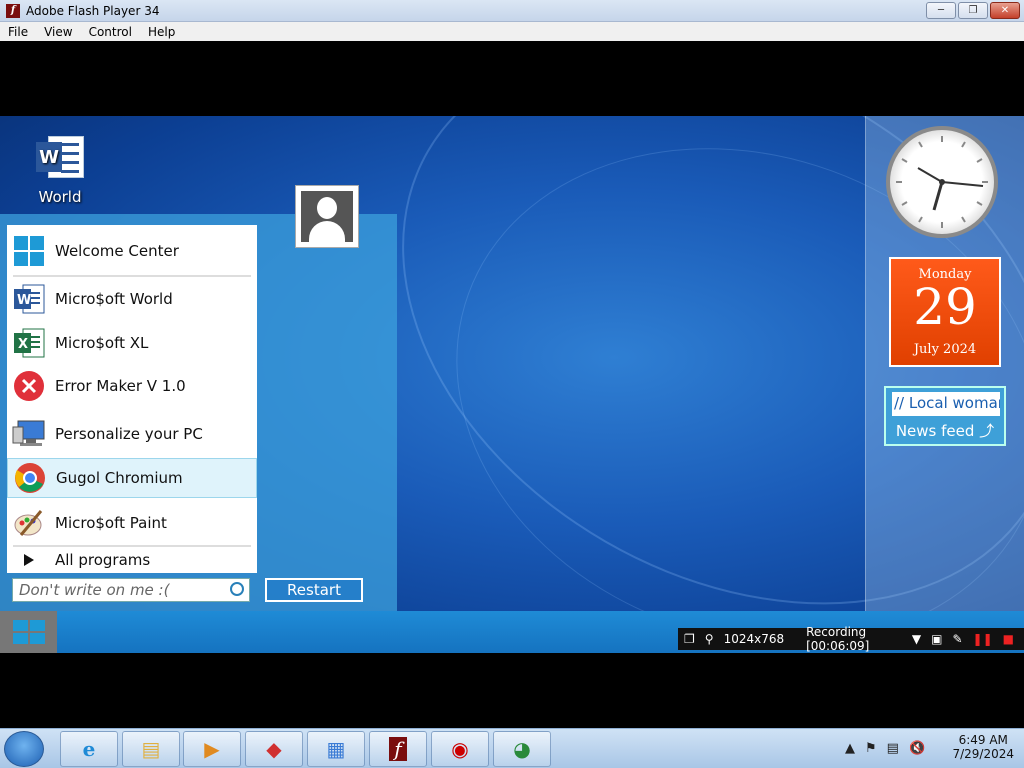  Describe the element at coordinates (709, 639) in the screenshot. I see `zoom-icon: ⚲` at that location.